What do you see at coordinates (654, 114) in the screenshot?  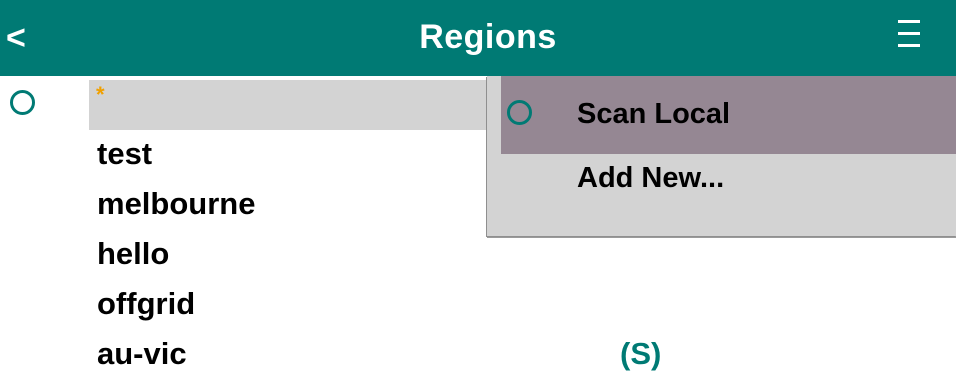 I see `menu-item-label: Scan Local` at bounding box center [654, 114].